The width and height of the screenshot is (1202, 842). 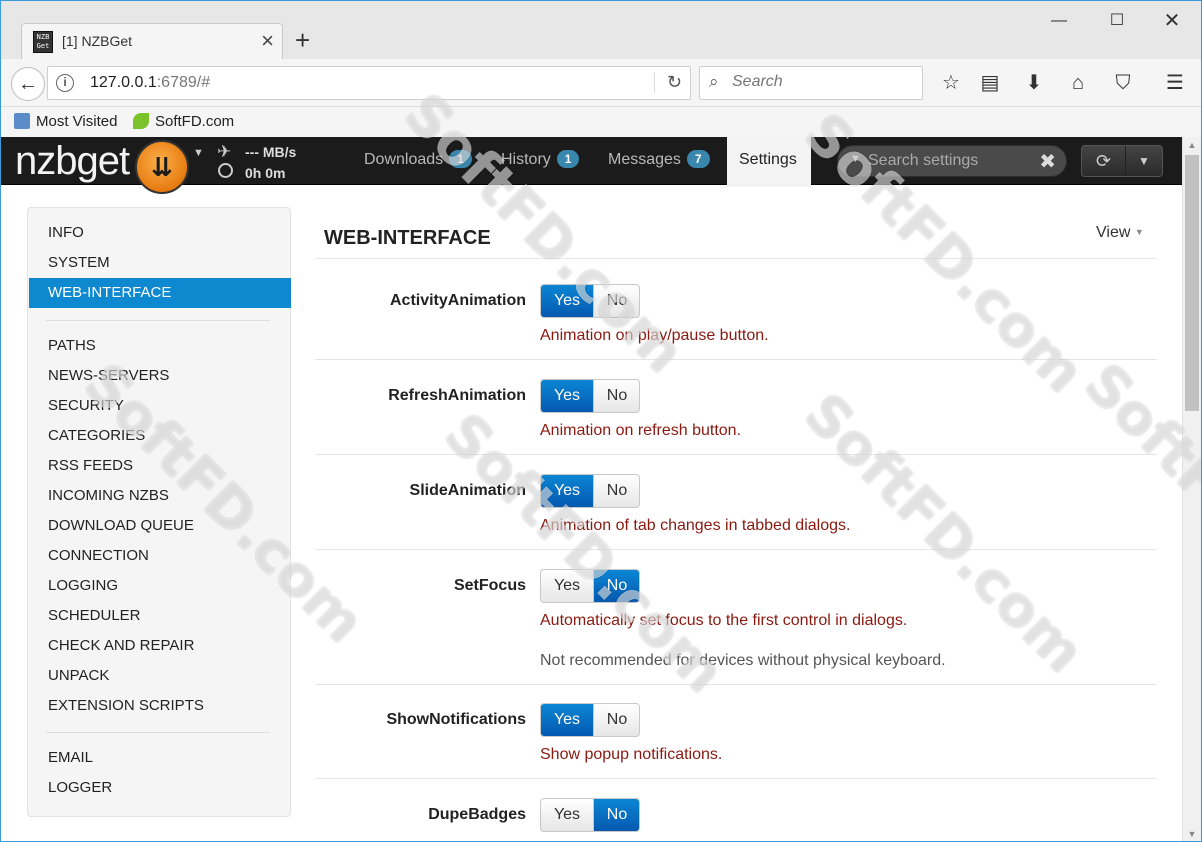 I want to click on sidebar-item-security: SECURITY, so click(x=160, y=406).